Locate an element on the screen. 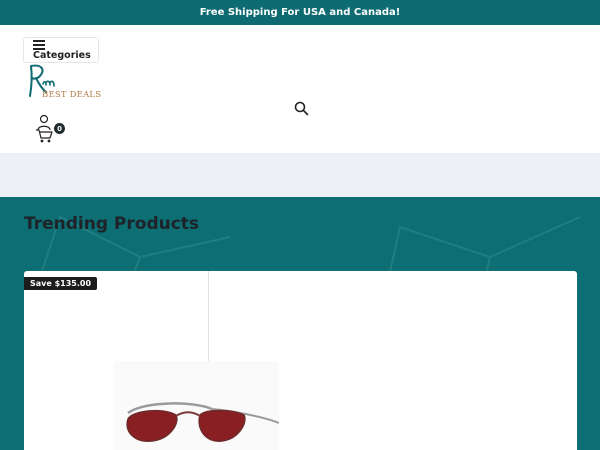 The height and width of the screenshot is (450, 600). announcement-bar: Free Shipping For USA and Canada! is located at coordinates (300, 12).